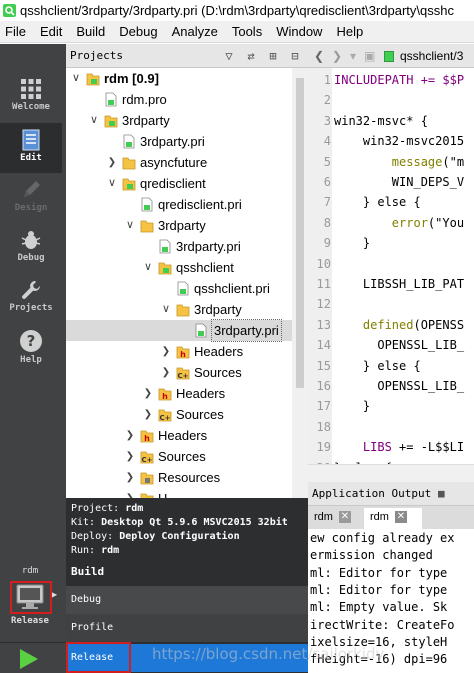 This screenshot has height=673, width=474. What do you see at coordinates (187, 600) in the screenshot?
I see `build-option-debug: Debug` at bounding box center [187, 600].